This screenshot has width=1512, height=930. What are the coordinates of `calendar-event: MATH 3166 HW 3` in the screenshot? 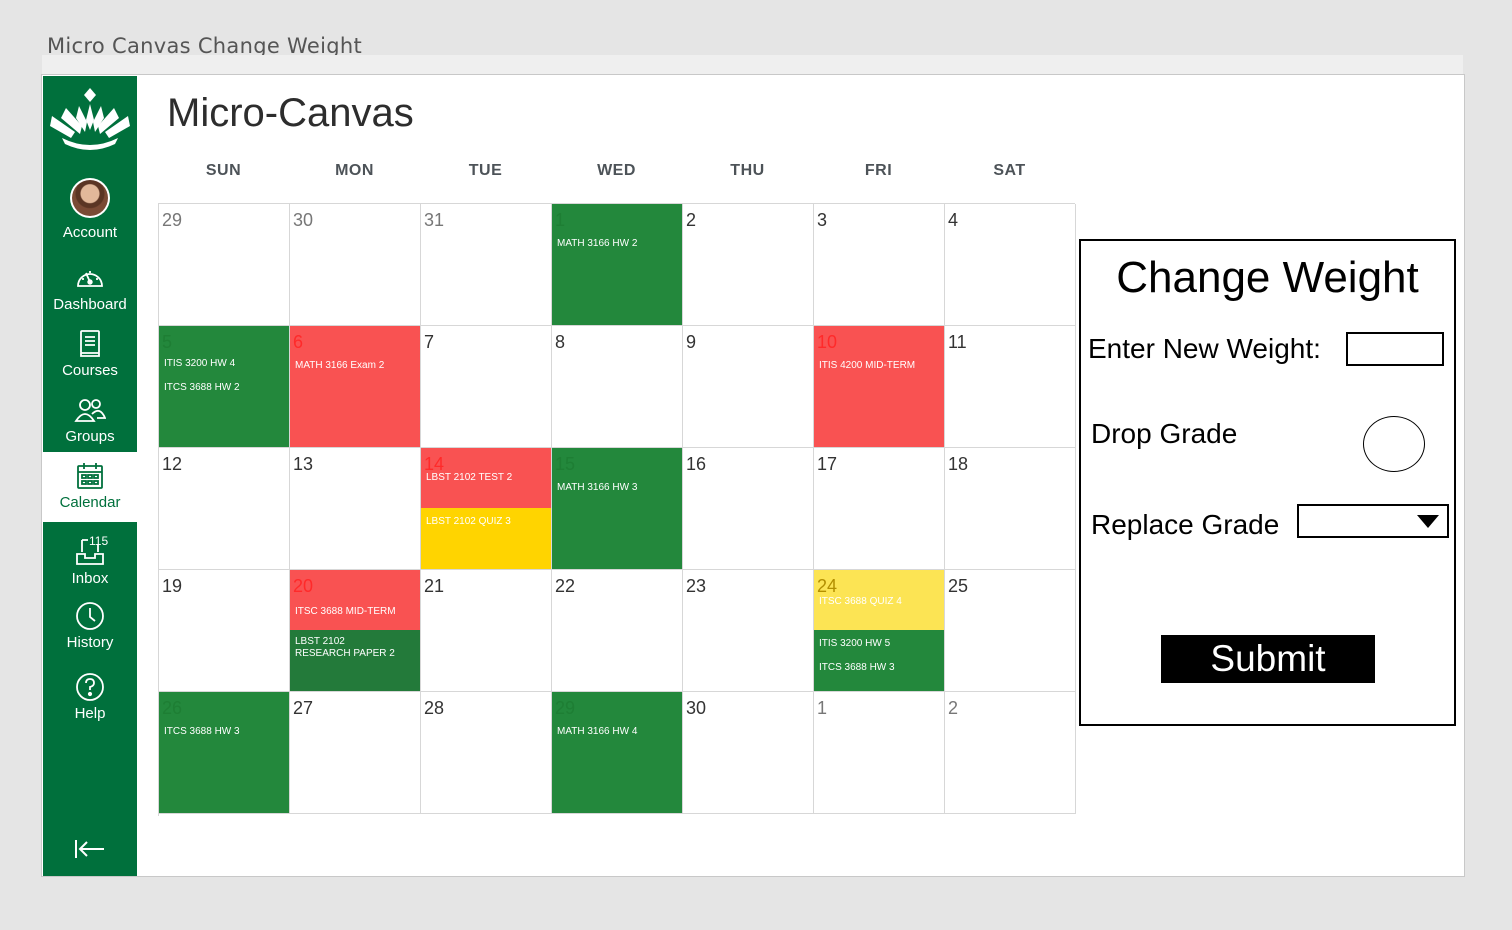 It's located at (617, 488).